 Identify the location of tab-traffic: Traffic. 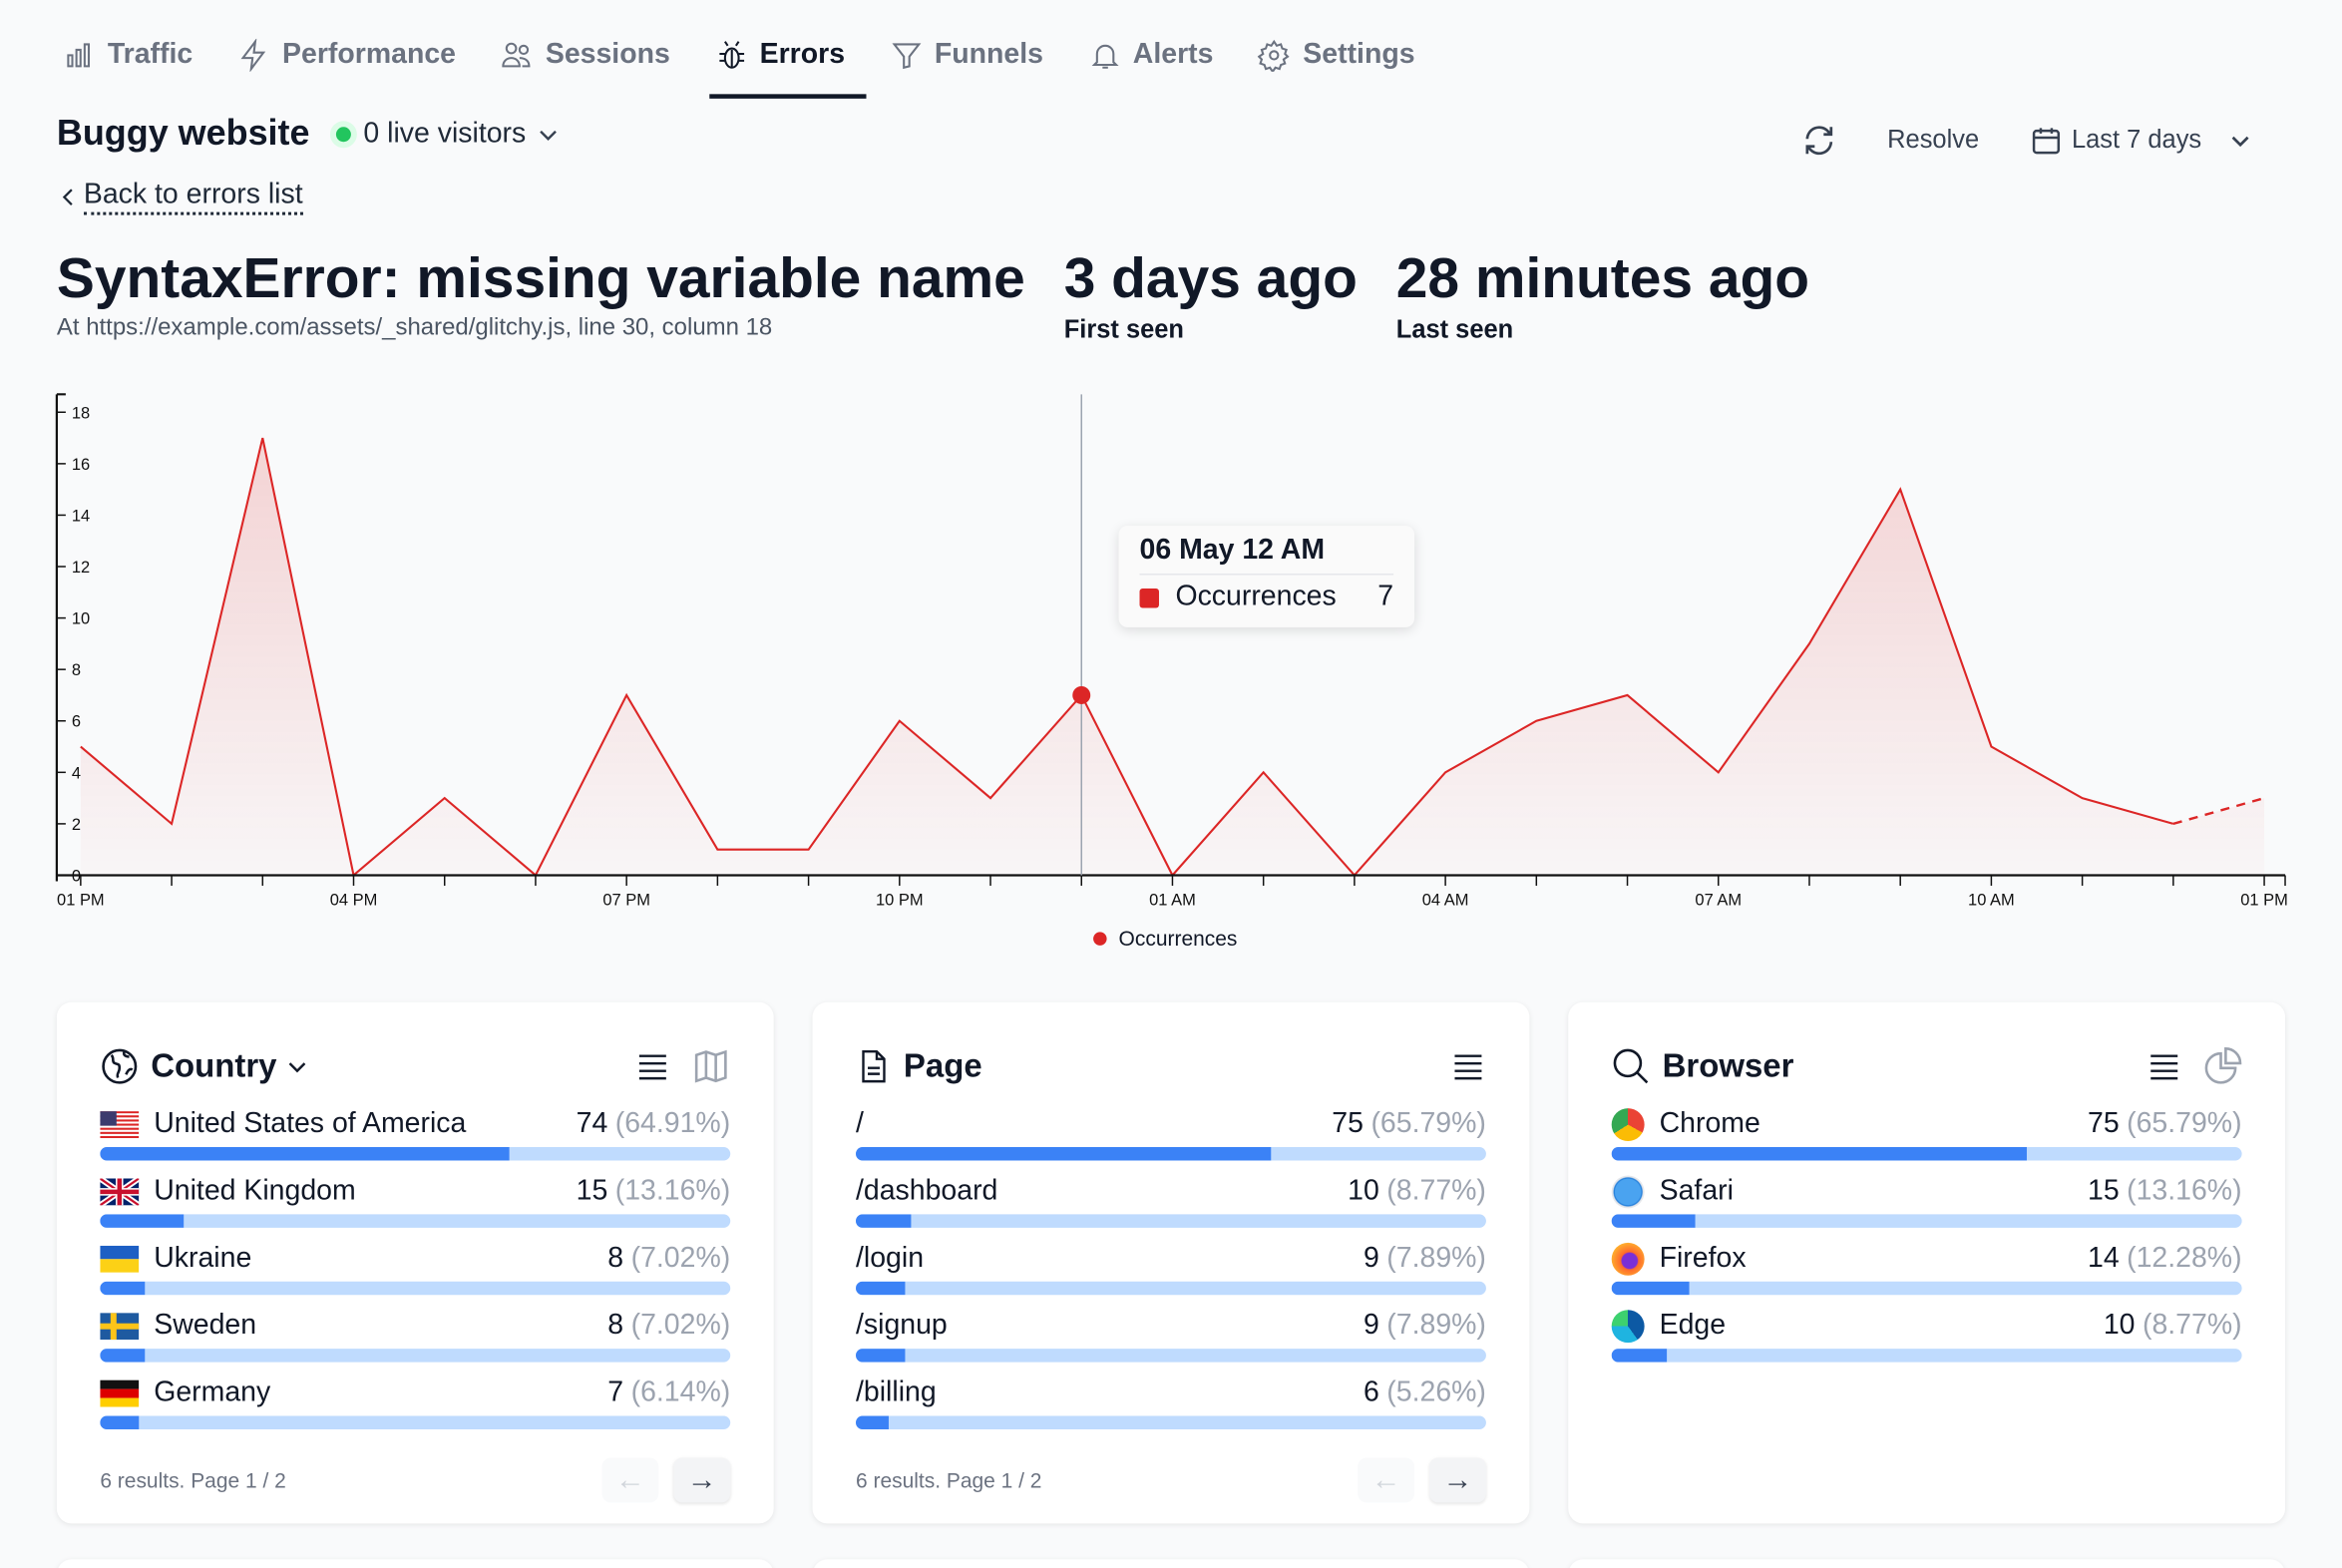
(135, 63).